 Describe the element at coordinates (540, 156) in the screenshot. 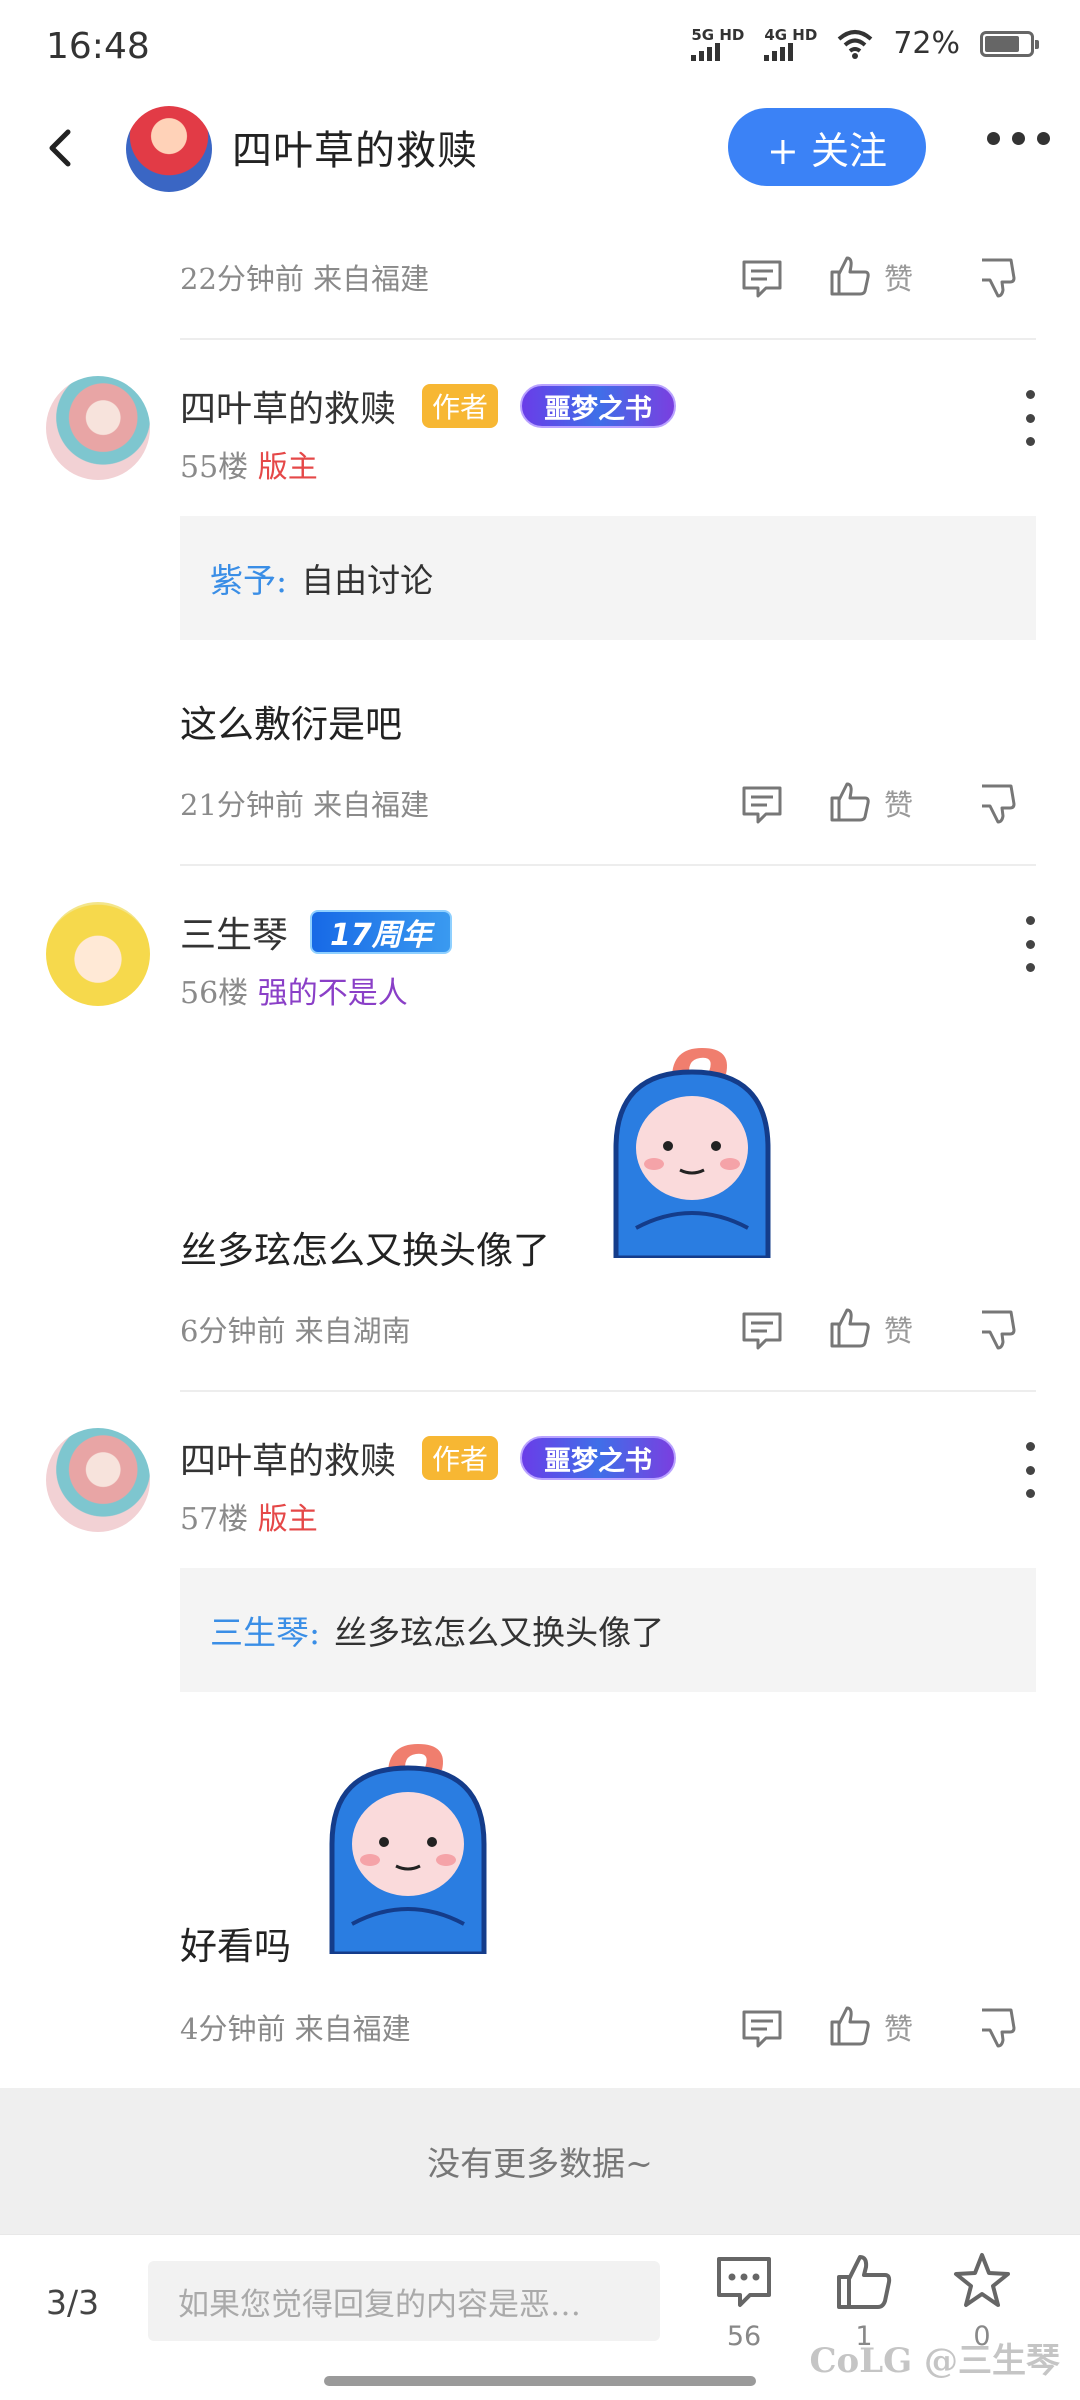

I see `thread-header: 四叶草的救赎 + 关注` at that location.